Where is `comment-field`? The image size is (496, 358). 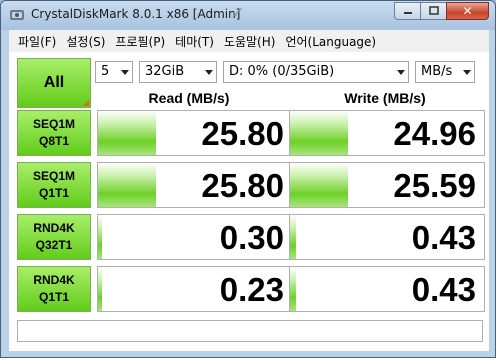
comment-field is located at coordinates (250, 331).